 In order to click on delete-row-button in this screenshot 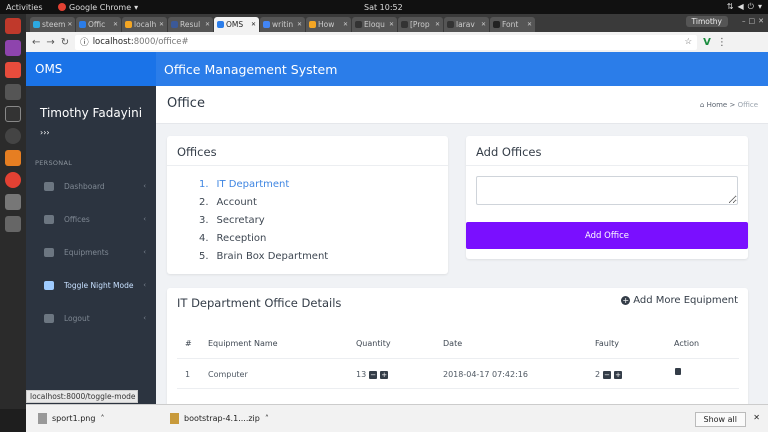, I will do `click(678, 371)`.